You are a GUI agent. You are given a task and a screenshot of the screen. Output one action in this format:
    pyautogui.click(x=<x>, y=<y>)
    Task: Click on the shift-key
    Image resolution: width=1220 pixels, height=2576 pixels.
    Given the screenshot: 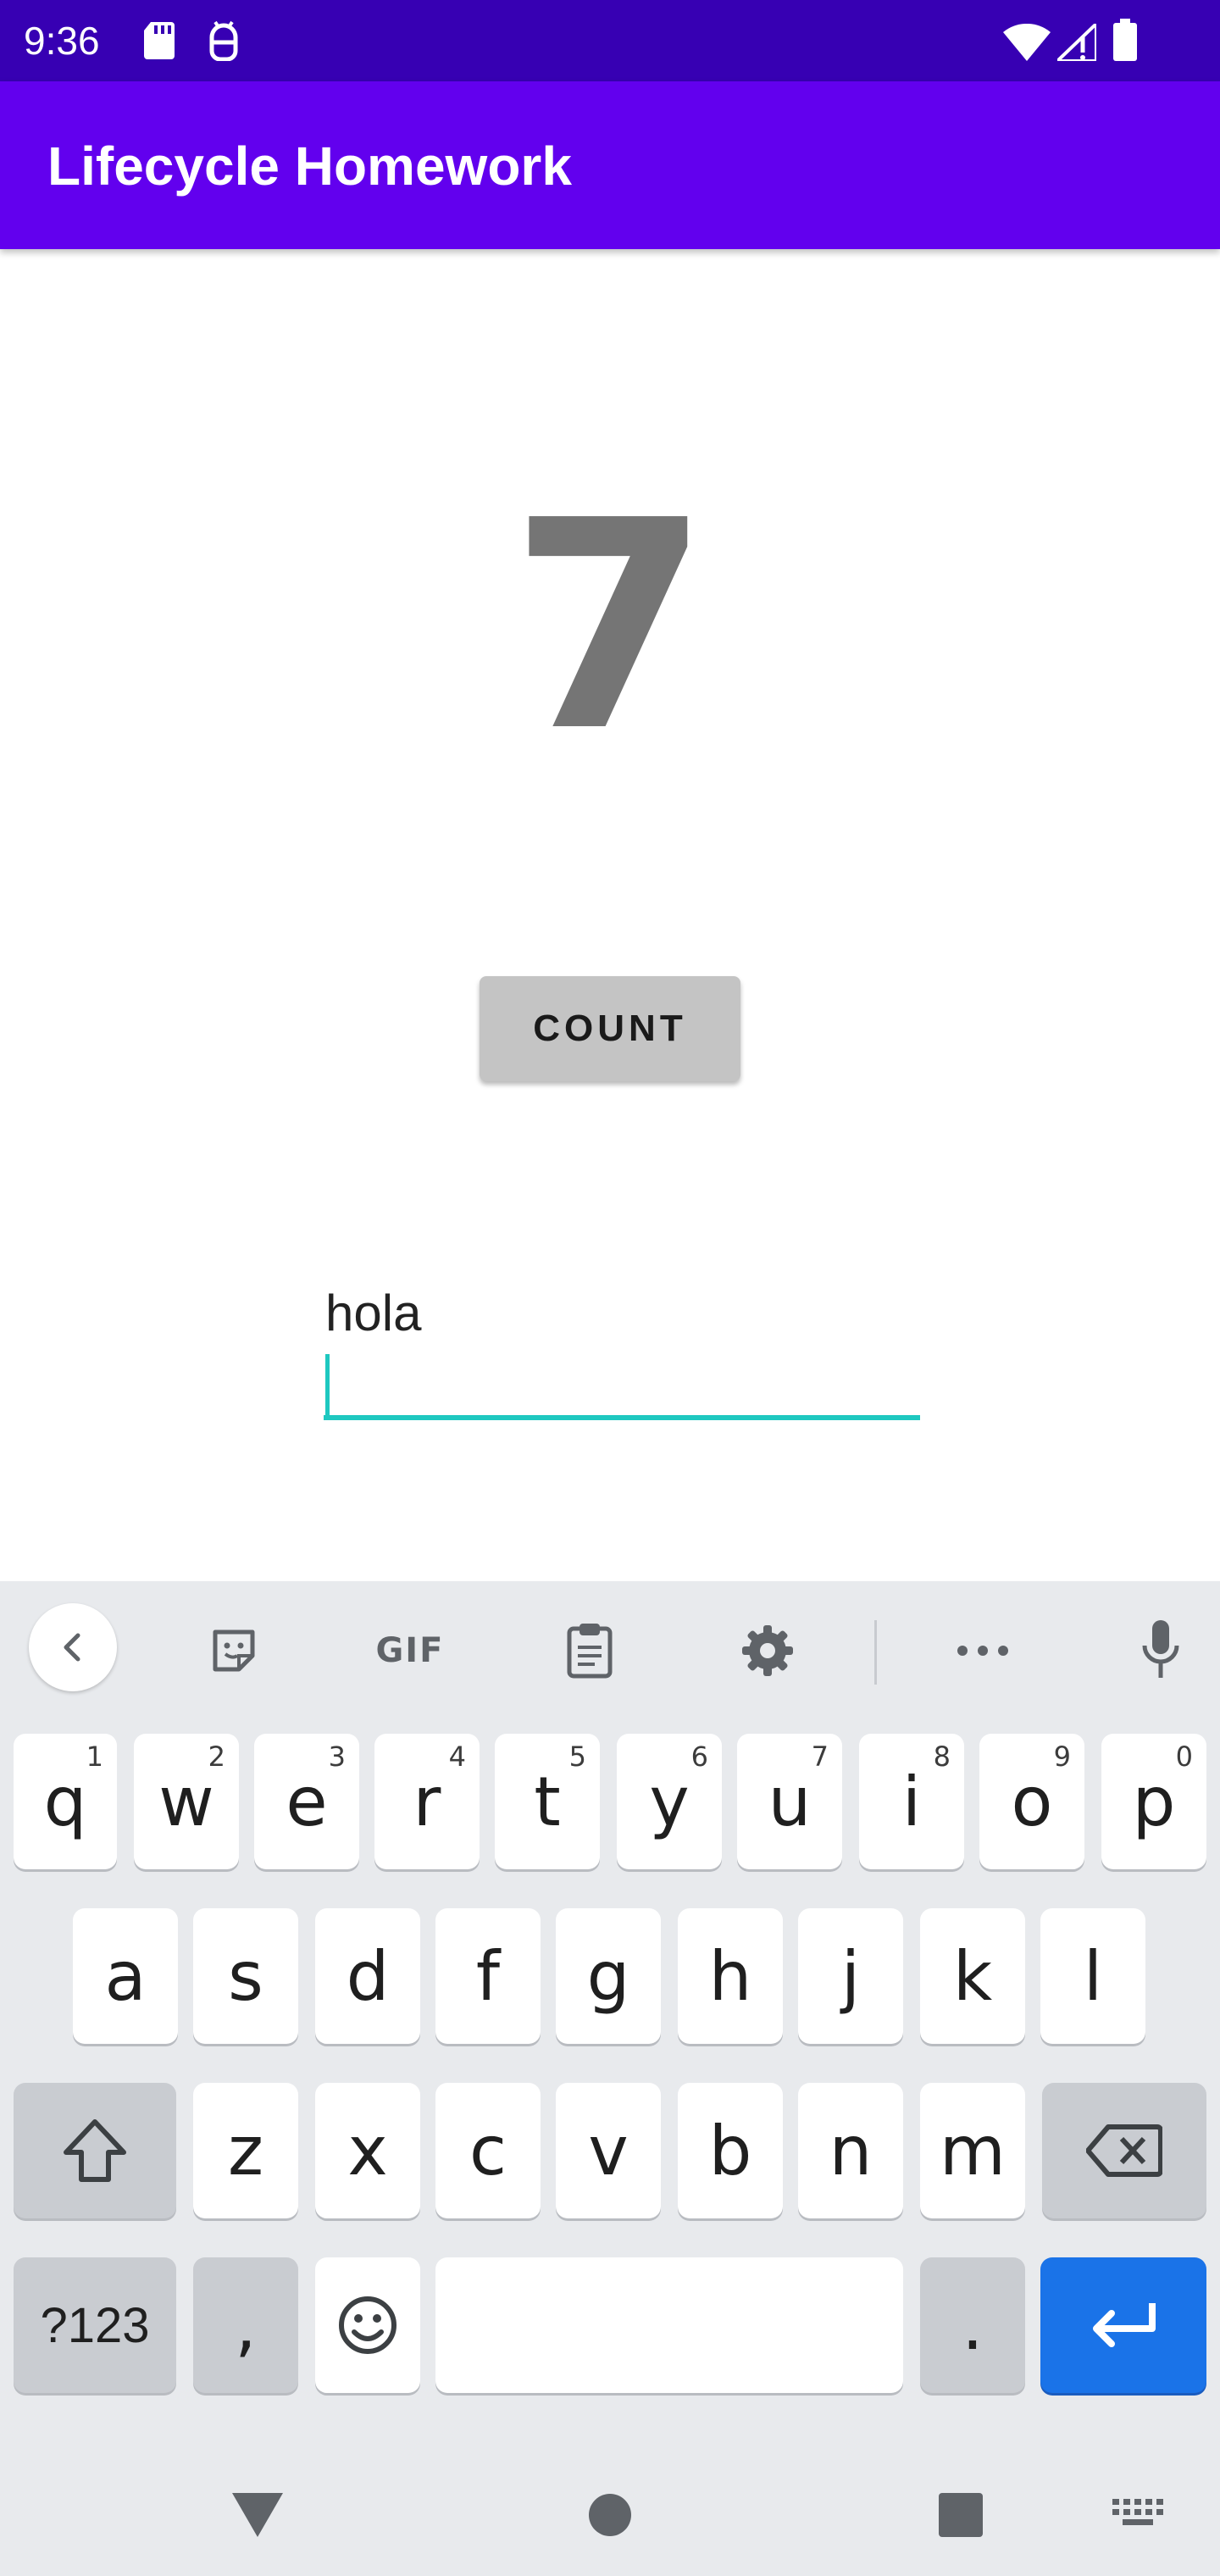 What is the action you would take?
    pyautogui.click(x=95, y=2150)
    